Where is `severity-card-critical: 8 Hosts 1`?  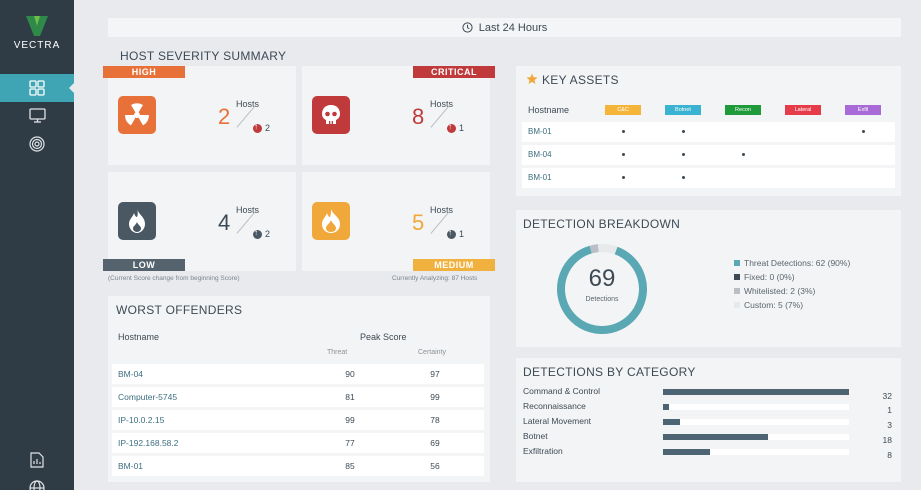
severity-card-critical: 8 Hosts 1 is located at coordinates (396, 115).